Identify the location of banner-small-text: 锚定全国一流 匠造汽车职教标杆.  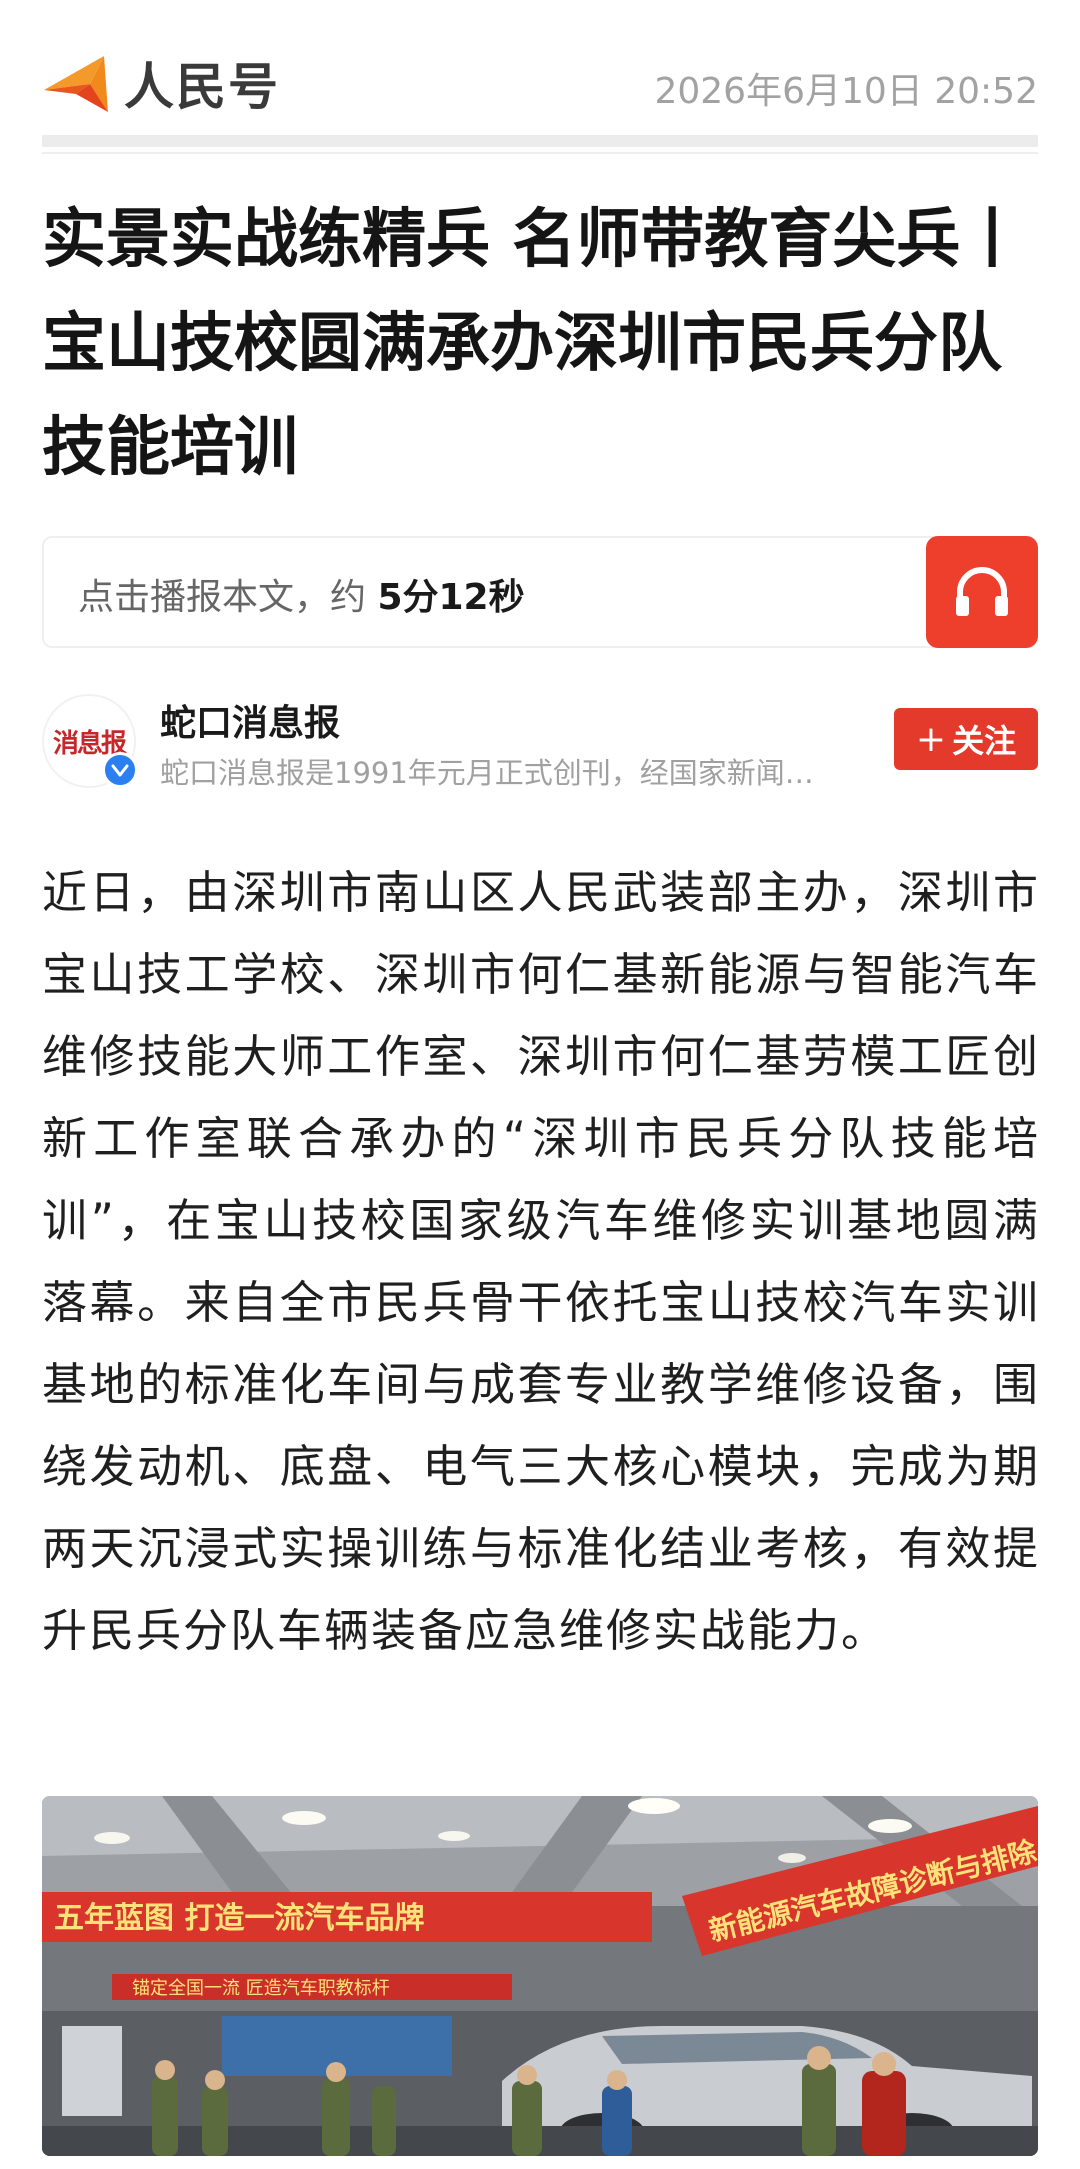
(261, 1988).